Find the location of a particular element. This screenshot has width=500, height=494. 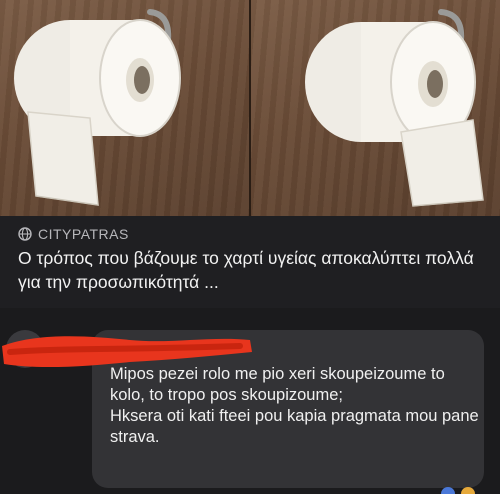

toilet-roll-over-illustration is located at coordinates (97, 107).